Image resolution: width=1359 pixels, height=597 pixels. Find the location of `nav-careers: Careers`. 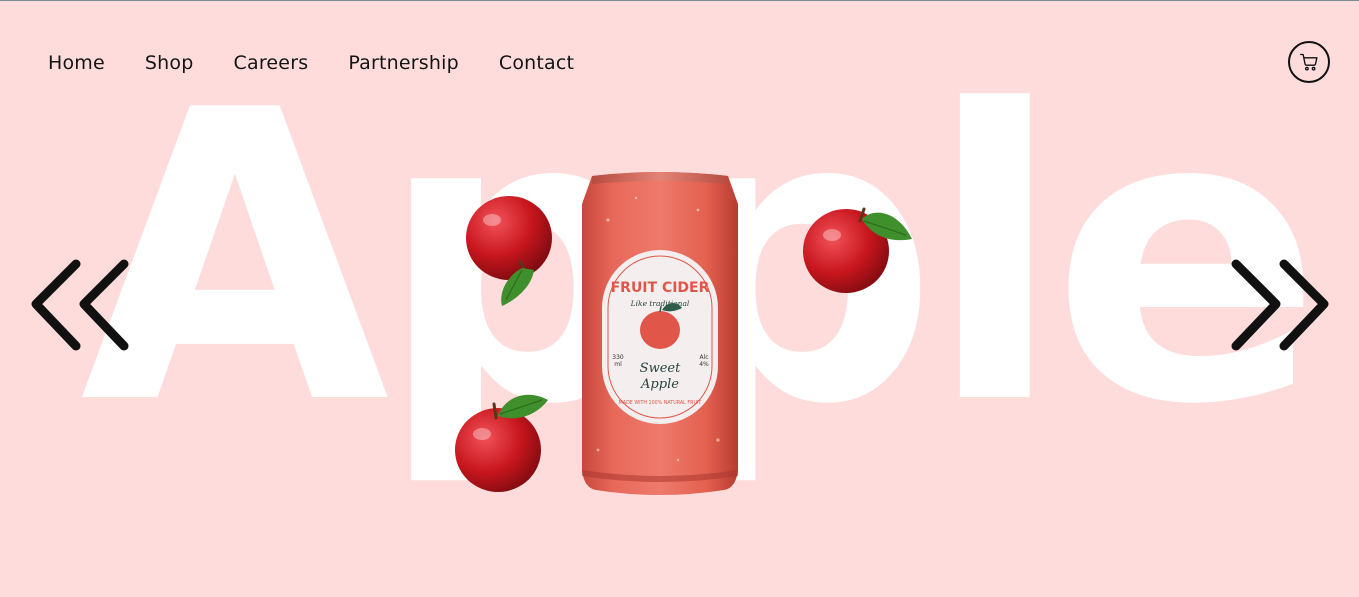

nav-careers: Careers is located at coordinates (271, 63).